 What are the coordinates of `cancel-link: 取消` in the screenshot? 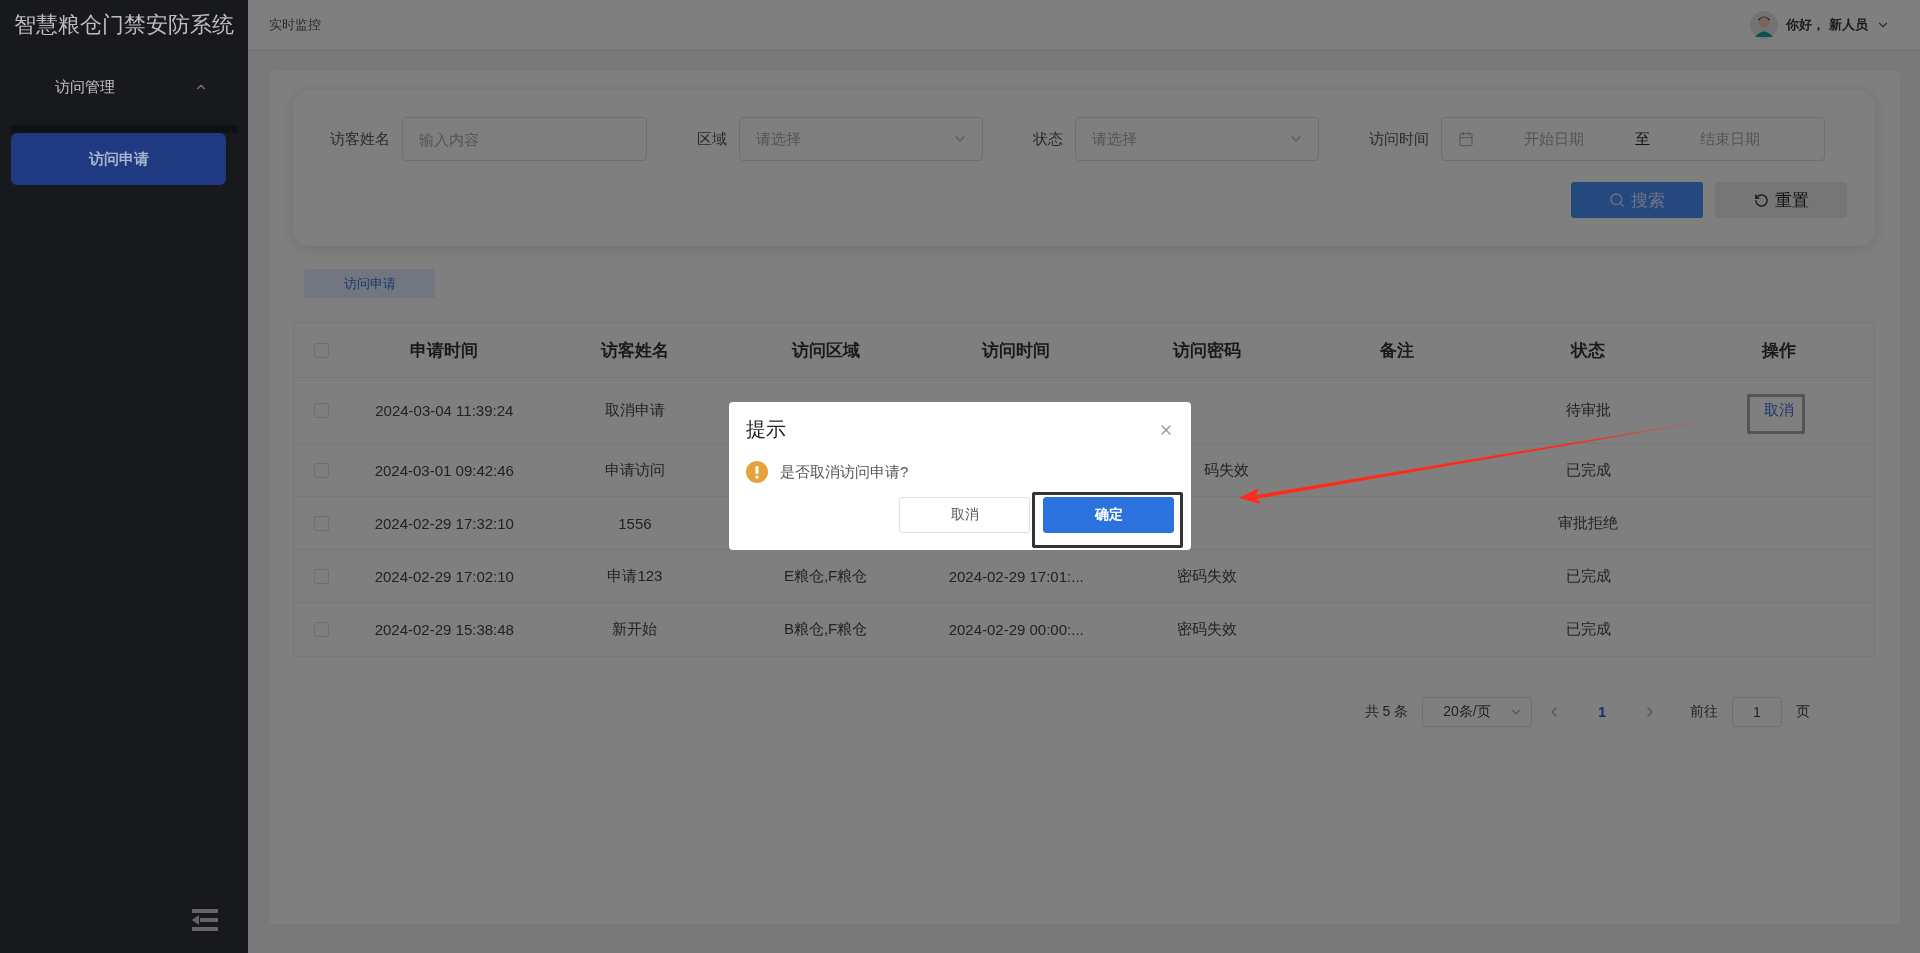 It's located at (1778, 410).